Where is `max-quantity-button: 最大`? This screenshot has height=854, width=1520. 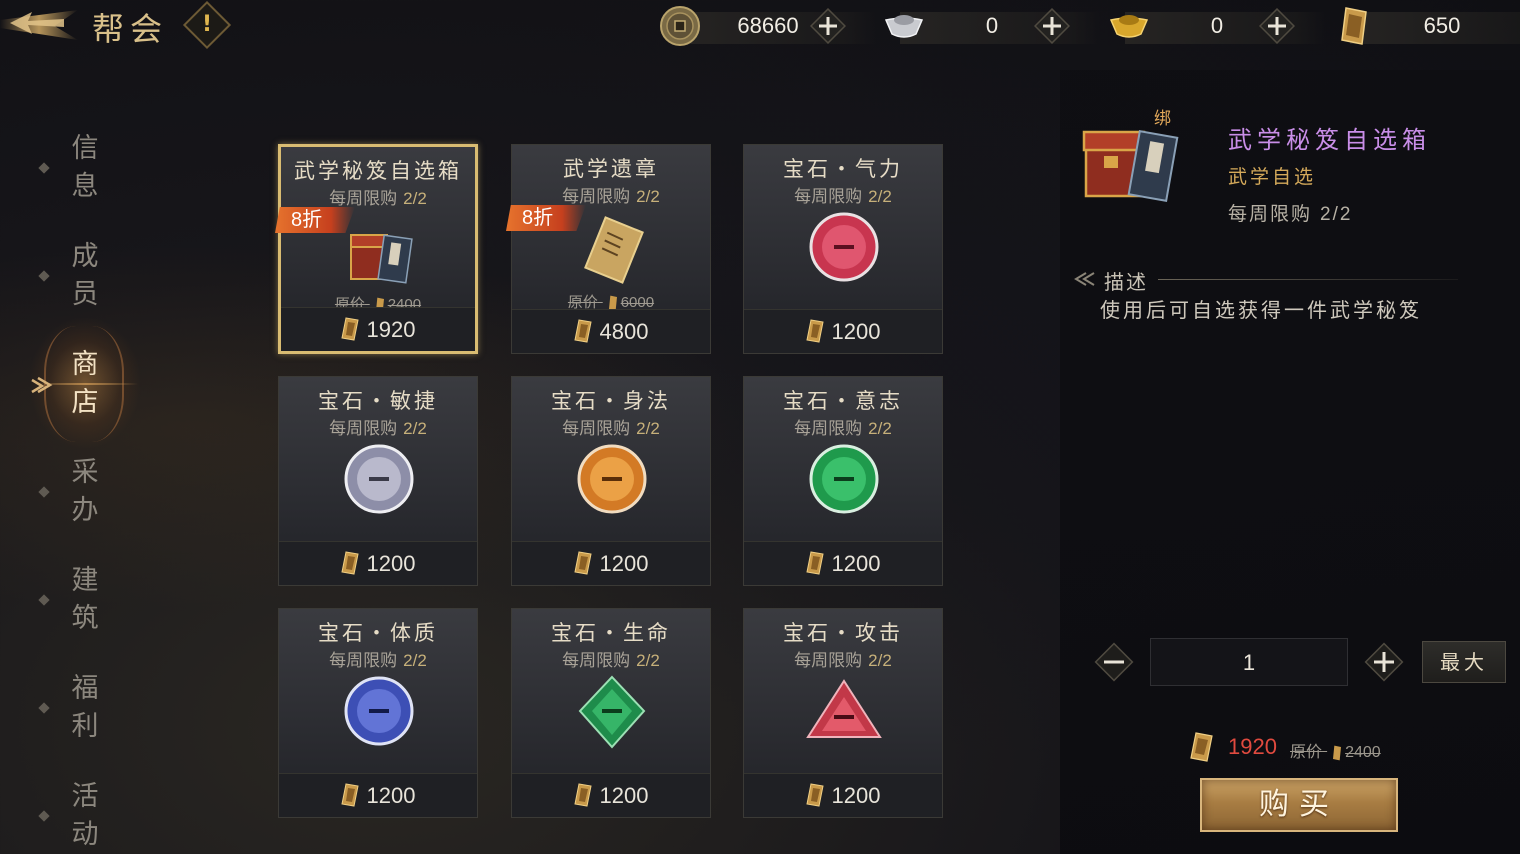 max-quantity-button: 最大 is located at coordinates (1464, 662).